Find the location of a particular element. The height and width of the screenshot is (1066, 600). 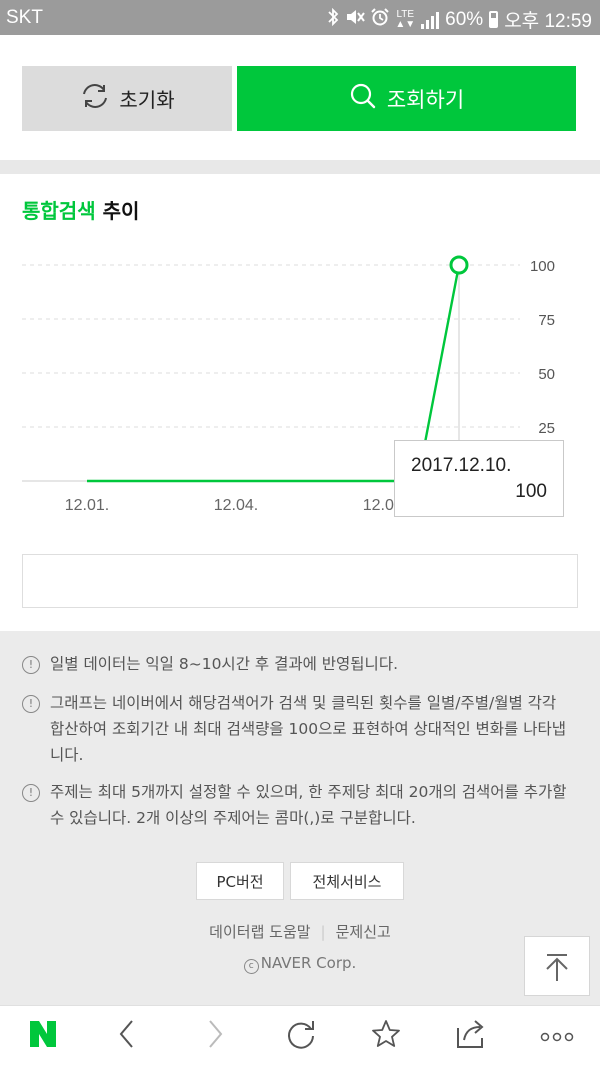

more-button is located at coordinates (557, 1036).